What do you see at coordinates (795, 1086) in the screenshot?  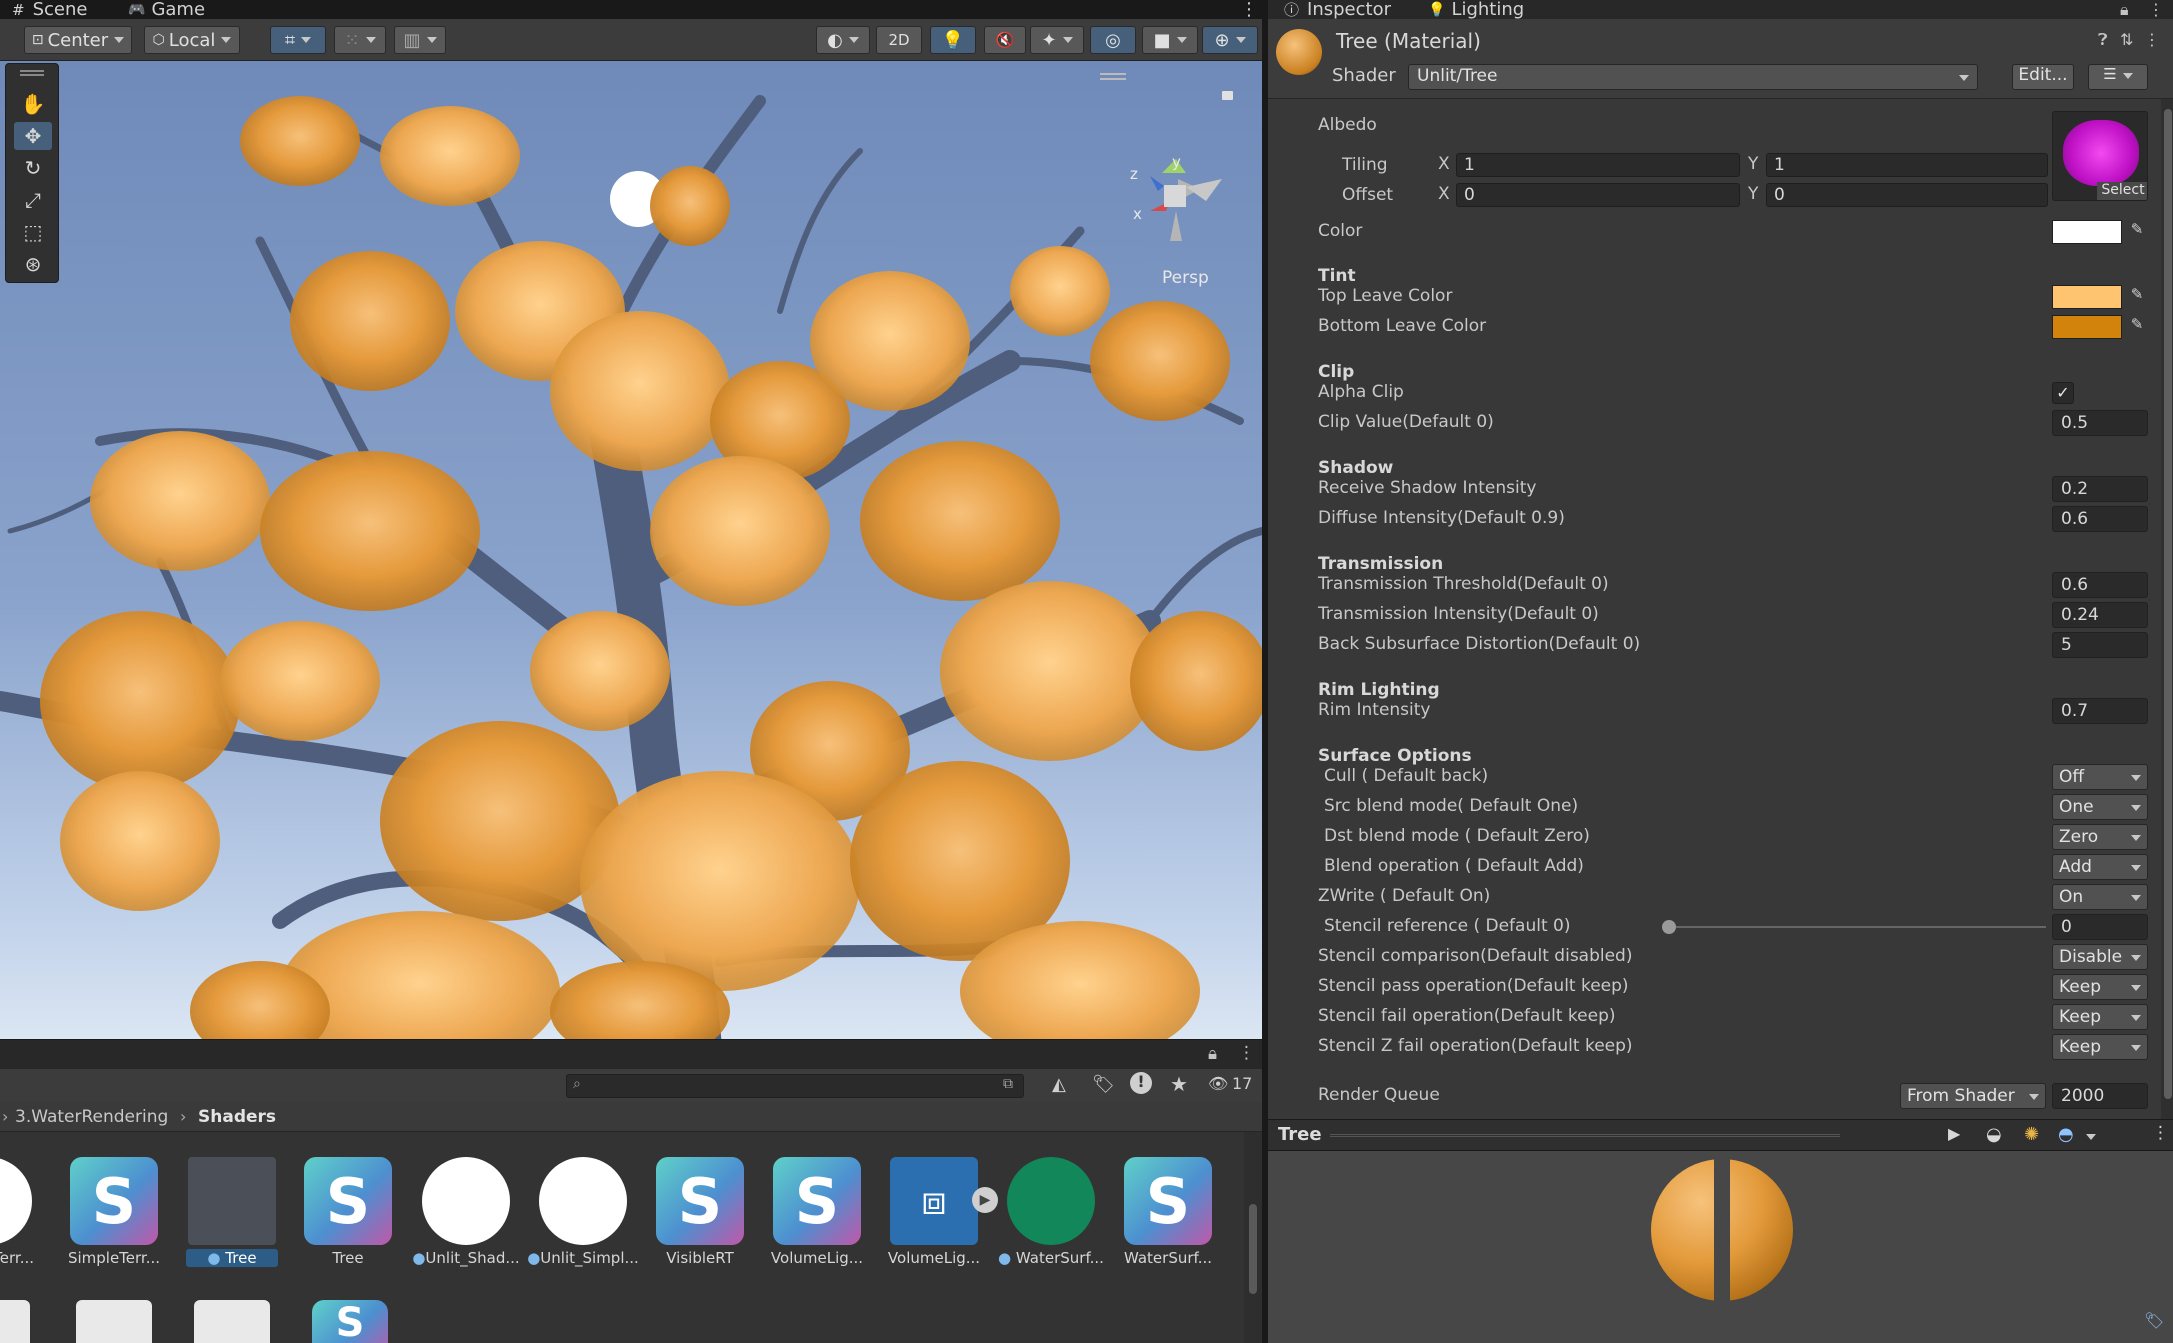 I see `project-search-input: ⌕ ⧉` at bounding box center [795, 1086].